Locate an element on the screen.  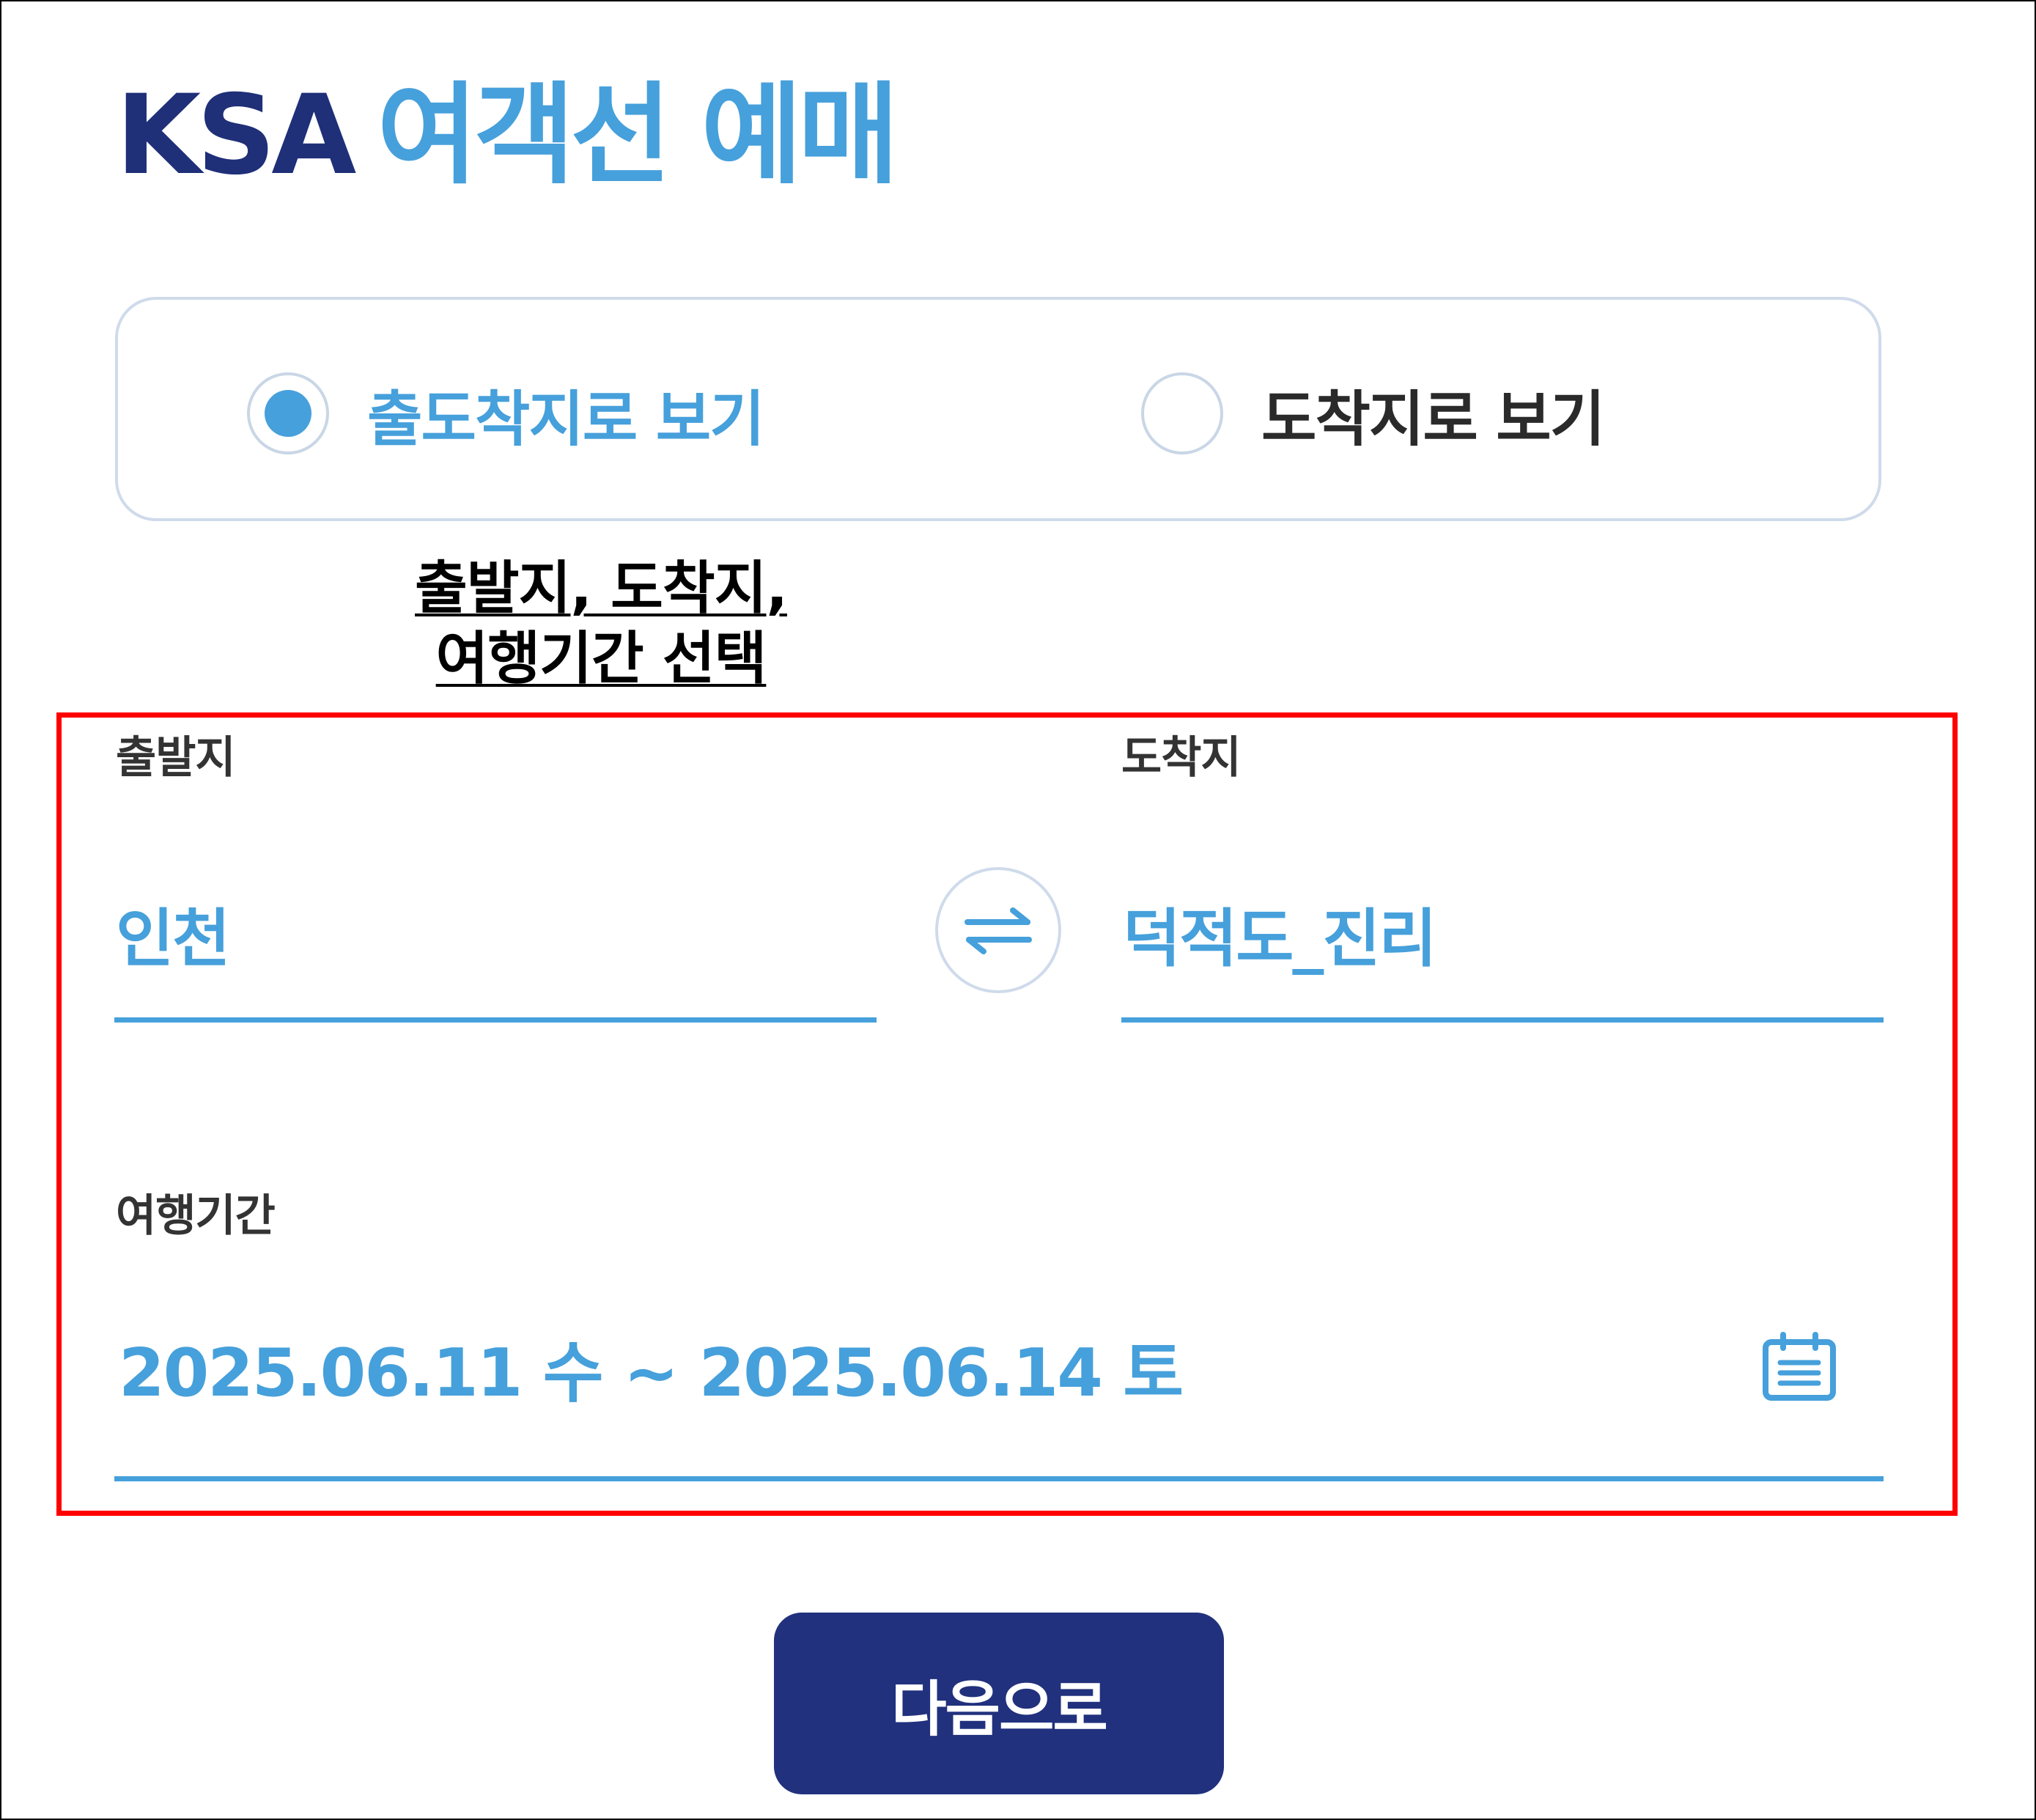
page-title-text: 여객선 예매 is located at coordinates (638, 135).